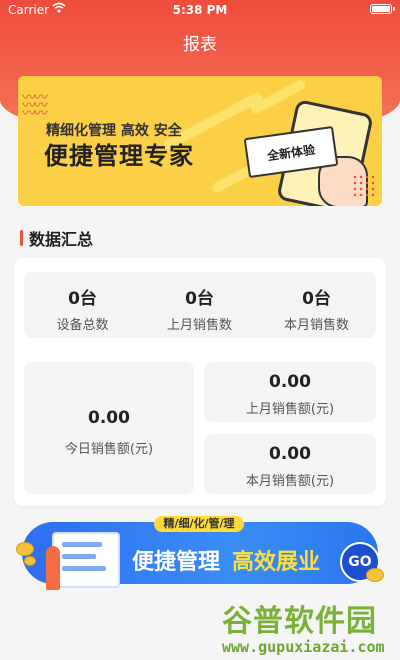  Describe the element at coordinates (299, 621) in the screenshot. I see `watermark-logo-text: 谷普软件园` at that location.